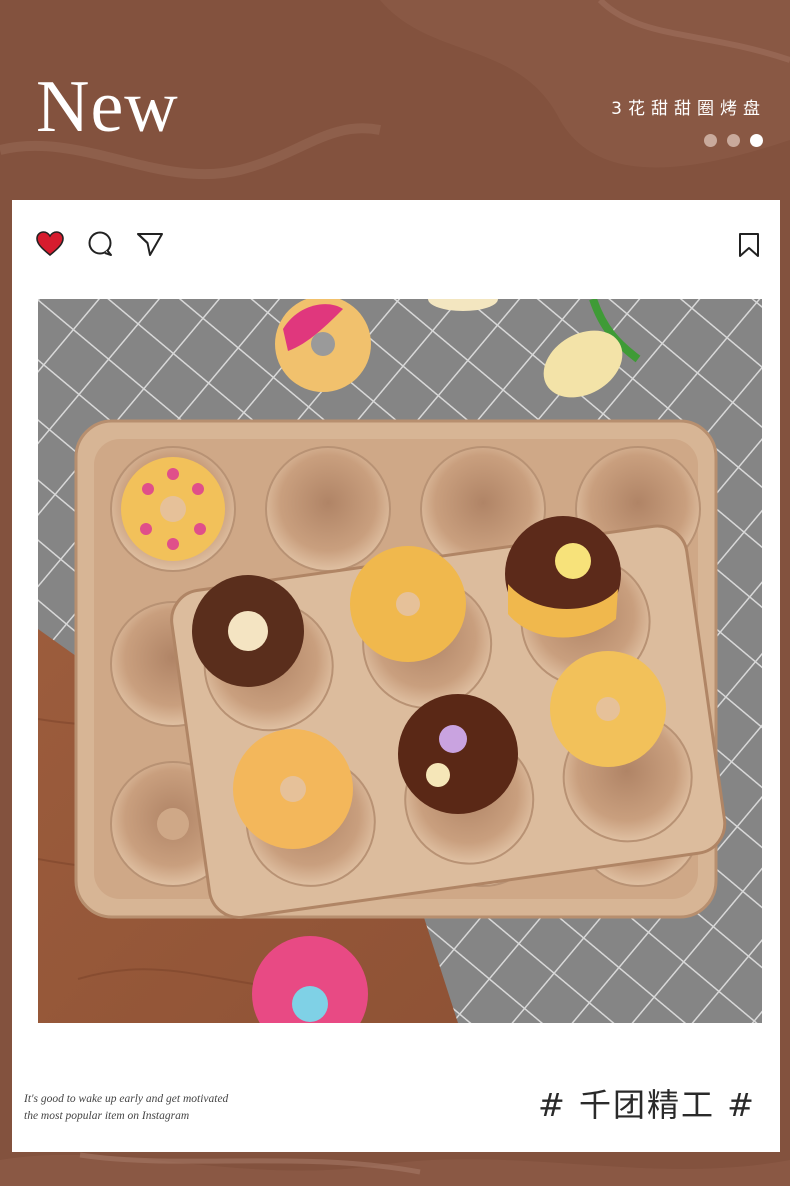  What do you see at coordinates (107, 1116) in the screenshot?
I see `caption-line: the most popular item on Instagram` at bounding box center [107, 1116].